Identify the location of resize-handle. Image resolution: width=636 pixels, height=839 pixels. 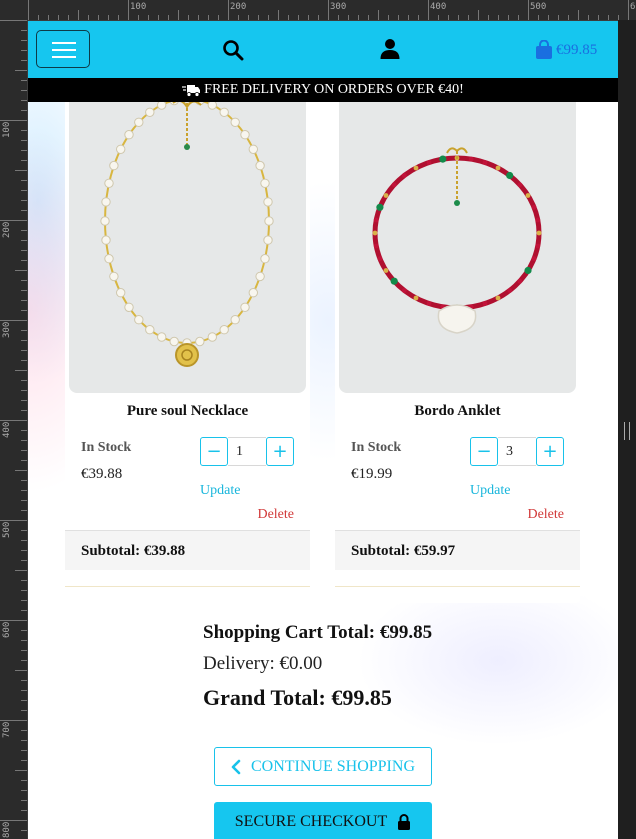
(627, 431).